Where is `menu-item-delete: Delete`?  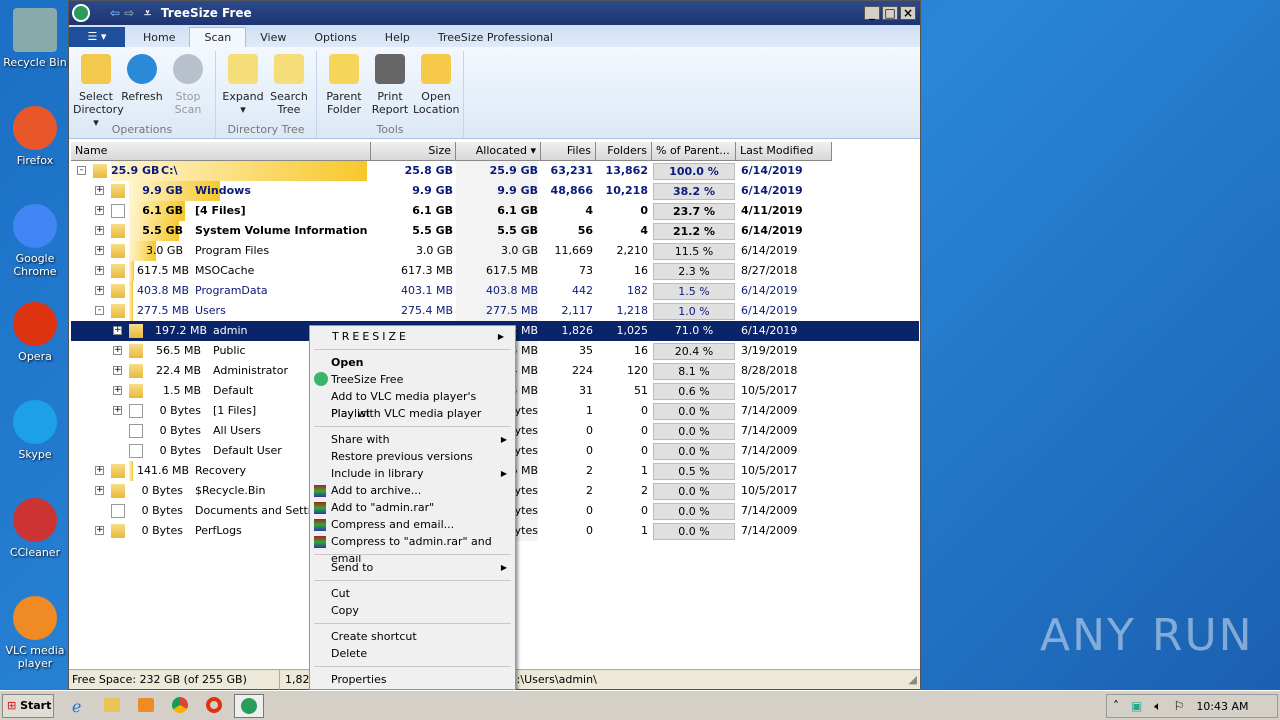 menu-item-delete: Delete is located at coordinates (412, 653).